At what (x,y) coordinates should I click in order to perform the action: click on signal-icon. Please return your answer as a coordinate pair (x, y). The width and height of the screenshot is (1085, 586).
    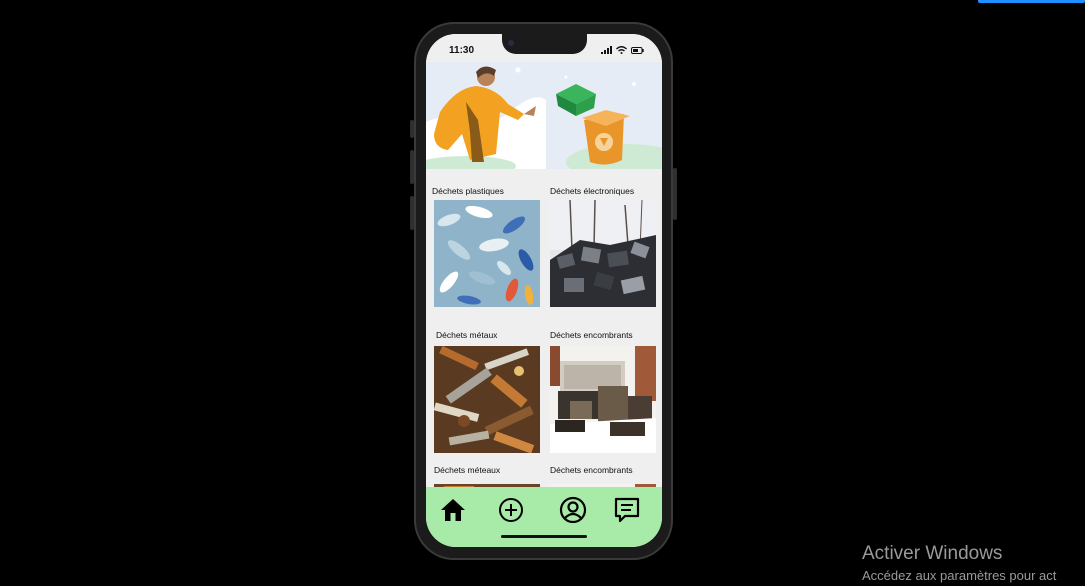
    Looking at the image, I should click on (606, 50).